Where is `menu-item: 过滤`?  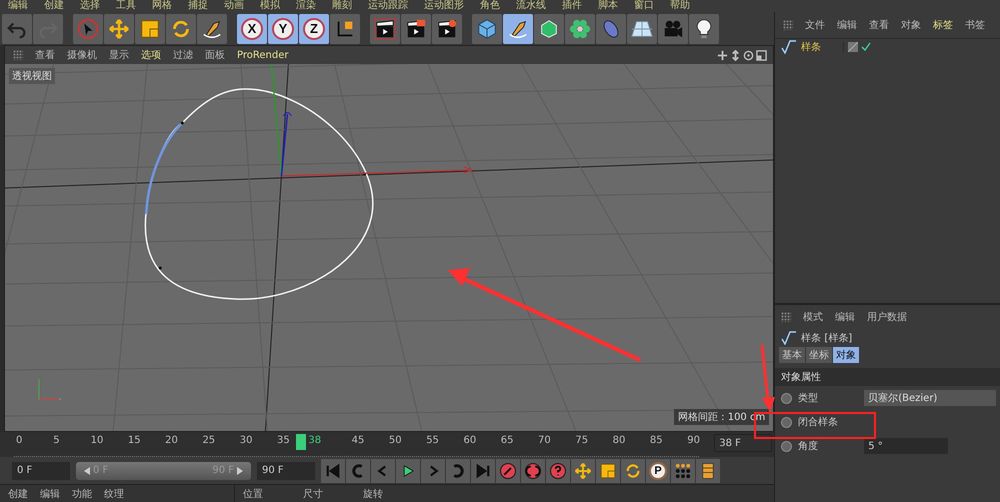
menu-item: 过滤 is located at coordinates (183, 55).